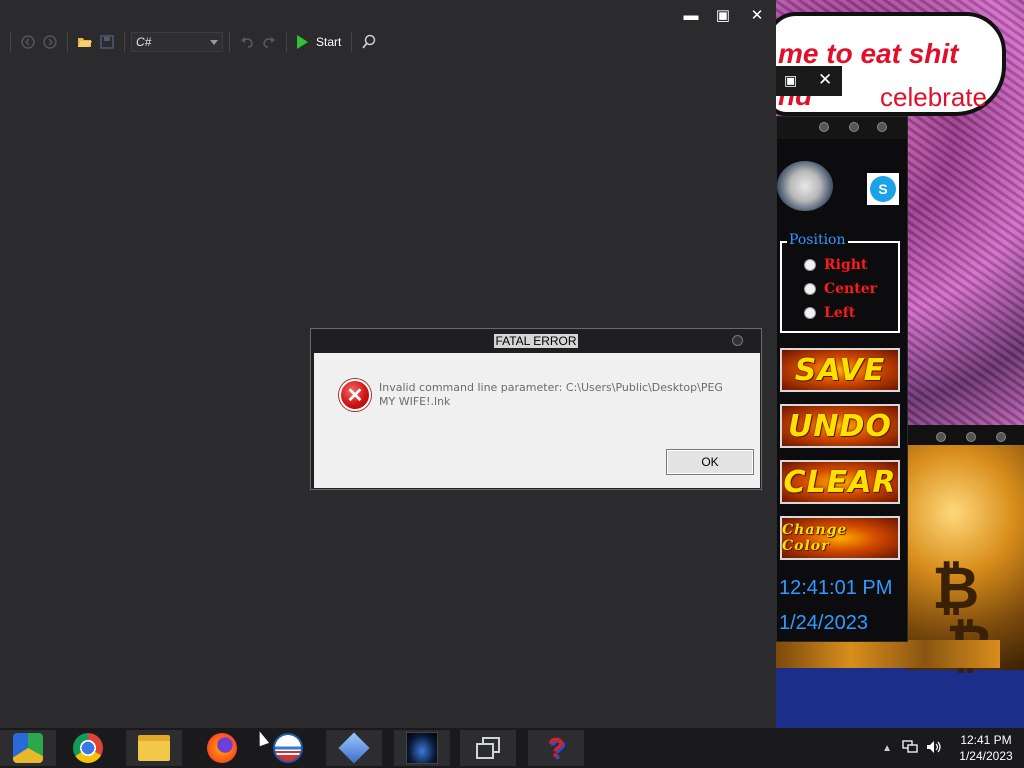 This screenshot has height=768, width=1024. I want to click on play-icon, so click(302, 42).